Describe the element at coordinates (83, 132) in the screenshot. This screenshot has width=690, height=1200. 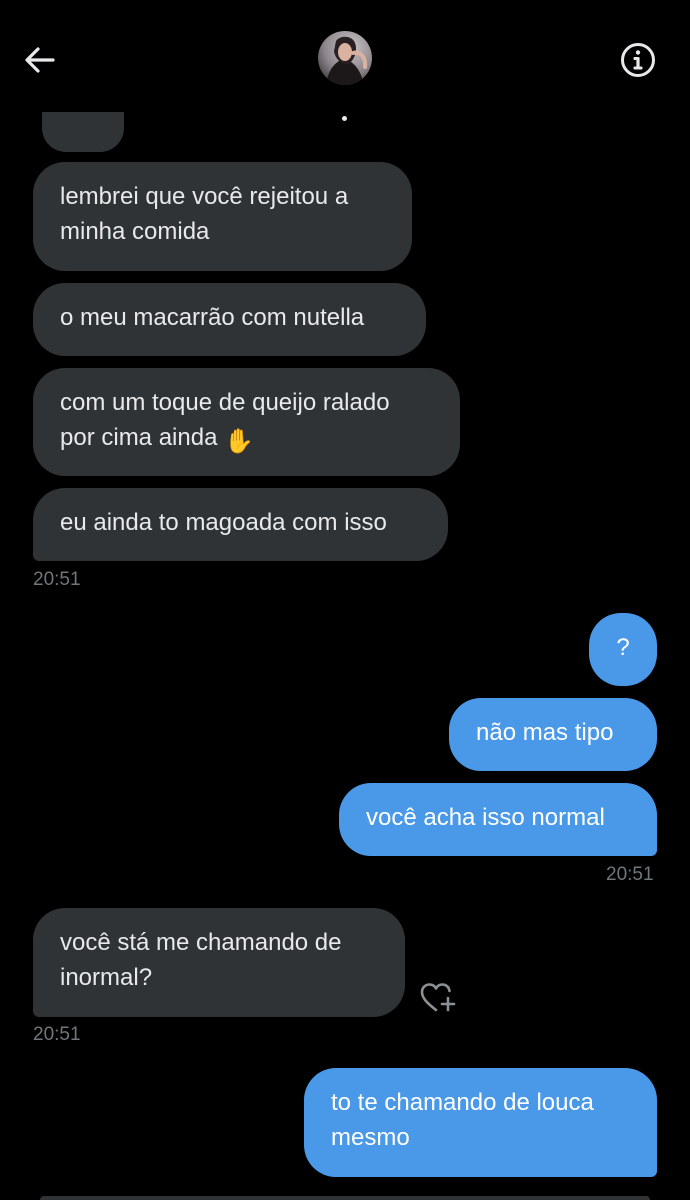
I see `previous-message-bubble-partial` at that location.